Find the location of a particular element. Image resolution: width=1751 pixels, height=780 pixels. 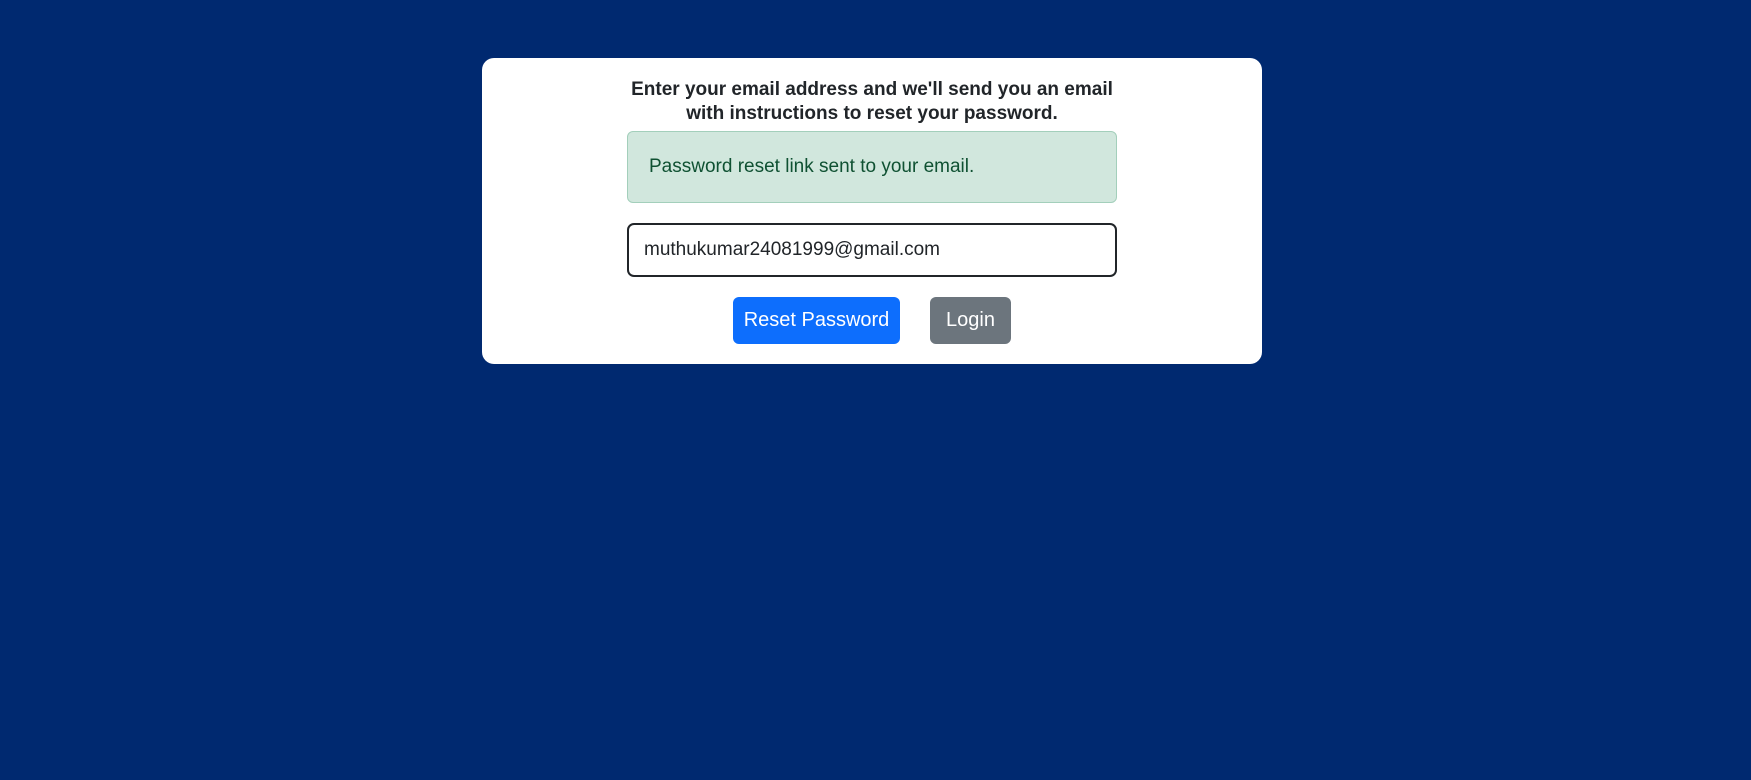

success-alert: Password reset link sent to your email. is located at coordinates (872, 167).